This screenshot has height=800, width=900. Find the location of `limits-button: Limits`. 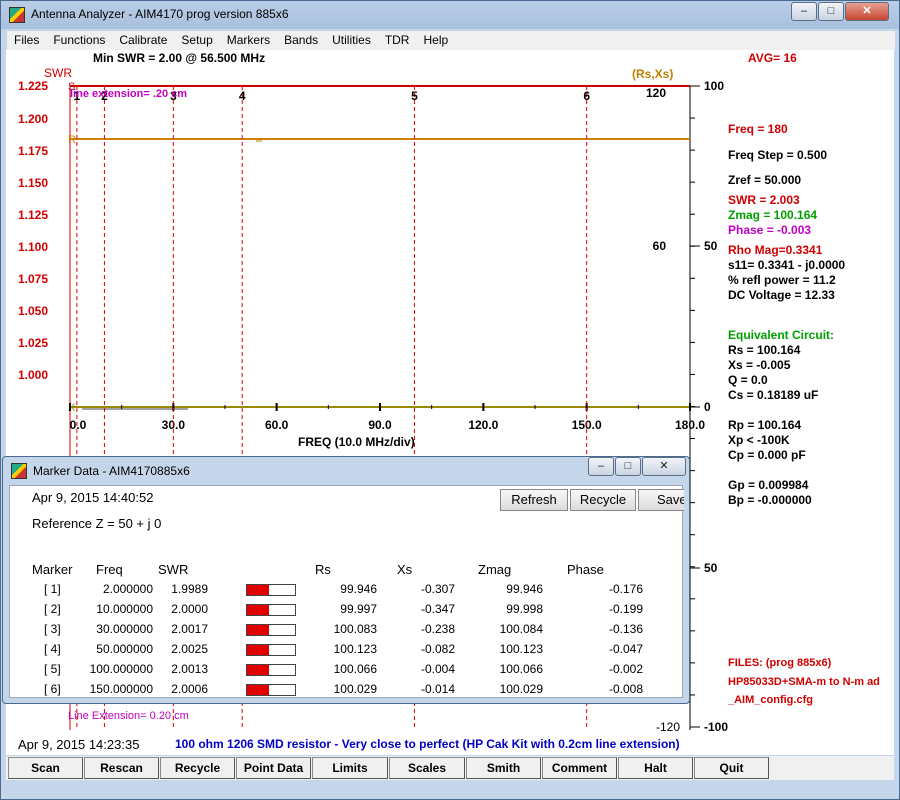

limits-button: Limits is located at coordinates (350, 768).